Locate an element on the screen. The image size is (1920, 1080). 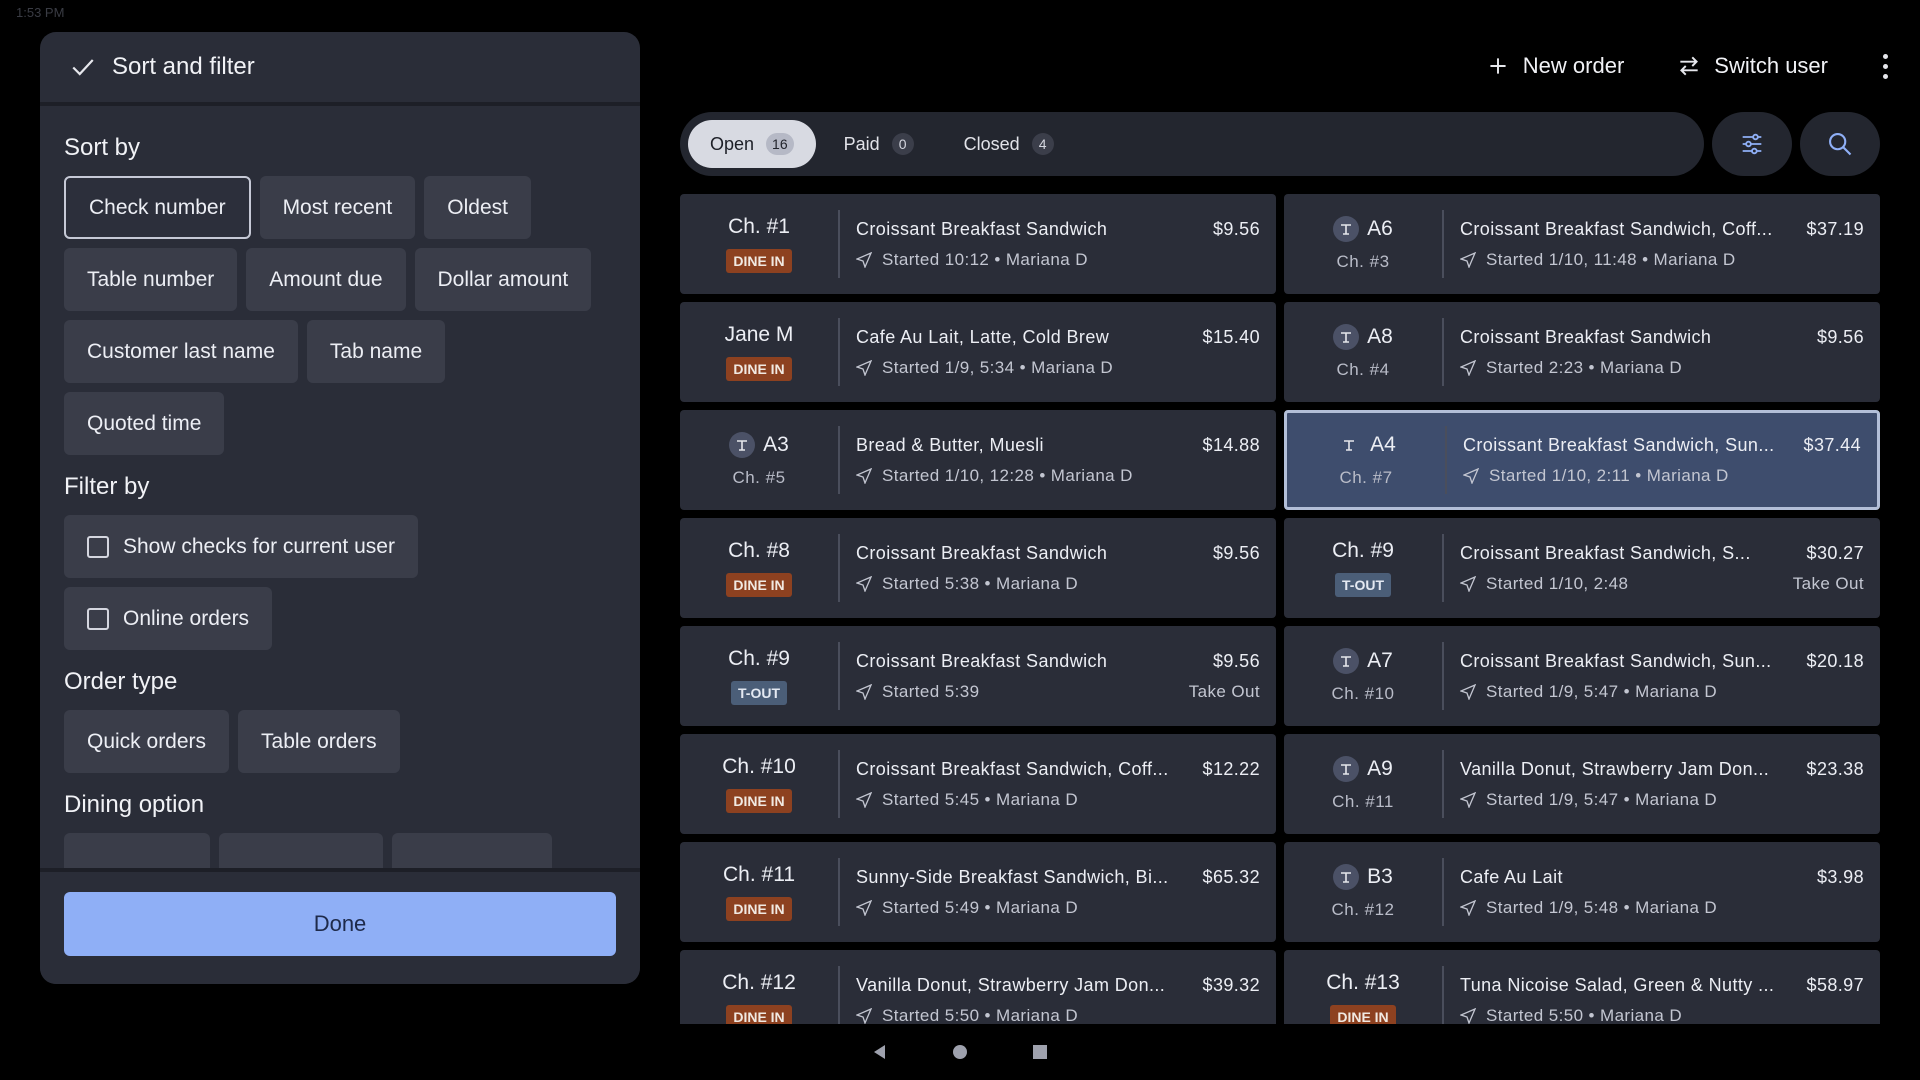
tab-closed-label: Closed is located at coordinates (991, 143).